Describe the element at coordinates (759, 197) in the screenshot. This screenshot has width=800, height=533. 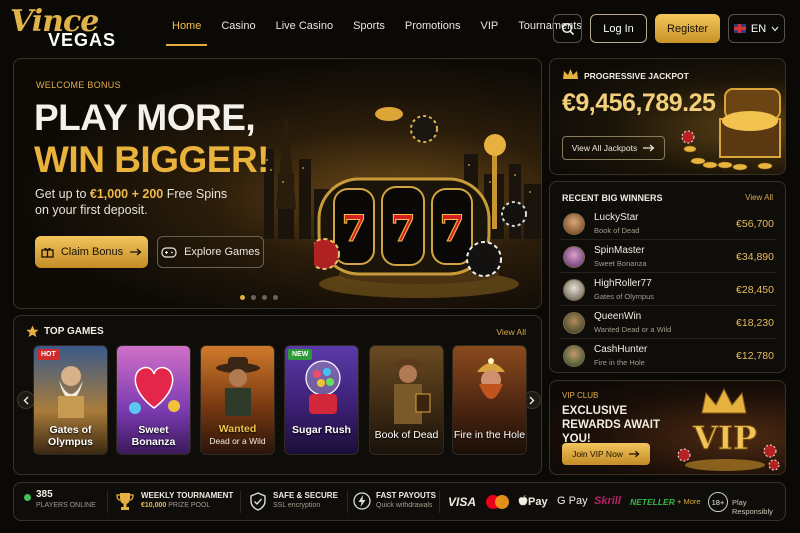
I see `winners-view-all-link: View All` at that location.